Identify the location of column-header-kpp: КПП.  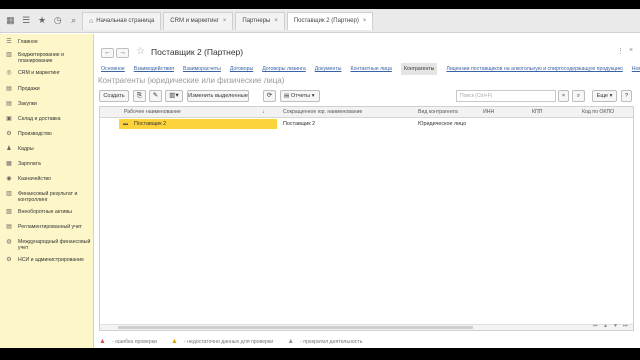
(537, 112).